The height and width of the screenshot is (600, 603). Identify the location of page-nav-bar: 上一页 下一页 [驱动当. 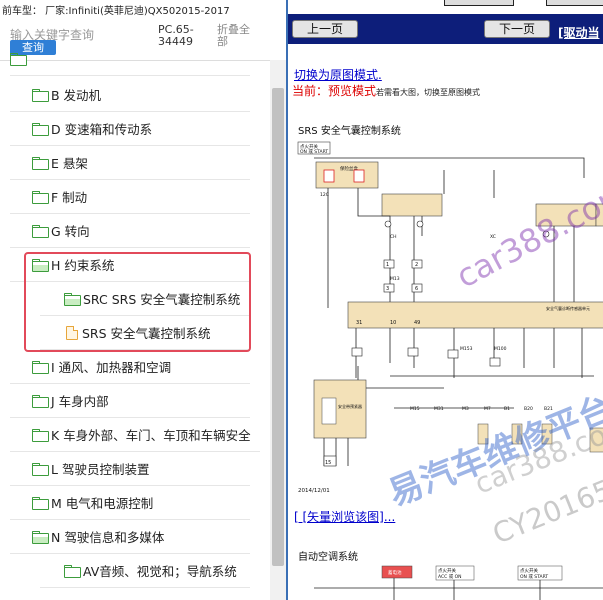
(445, 29).